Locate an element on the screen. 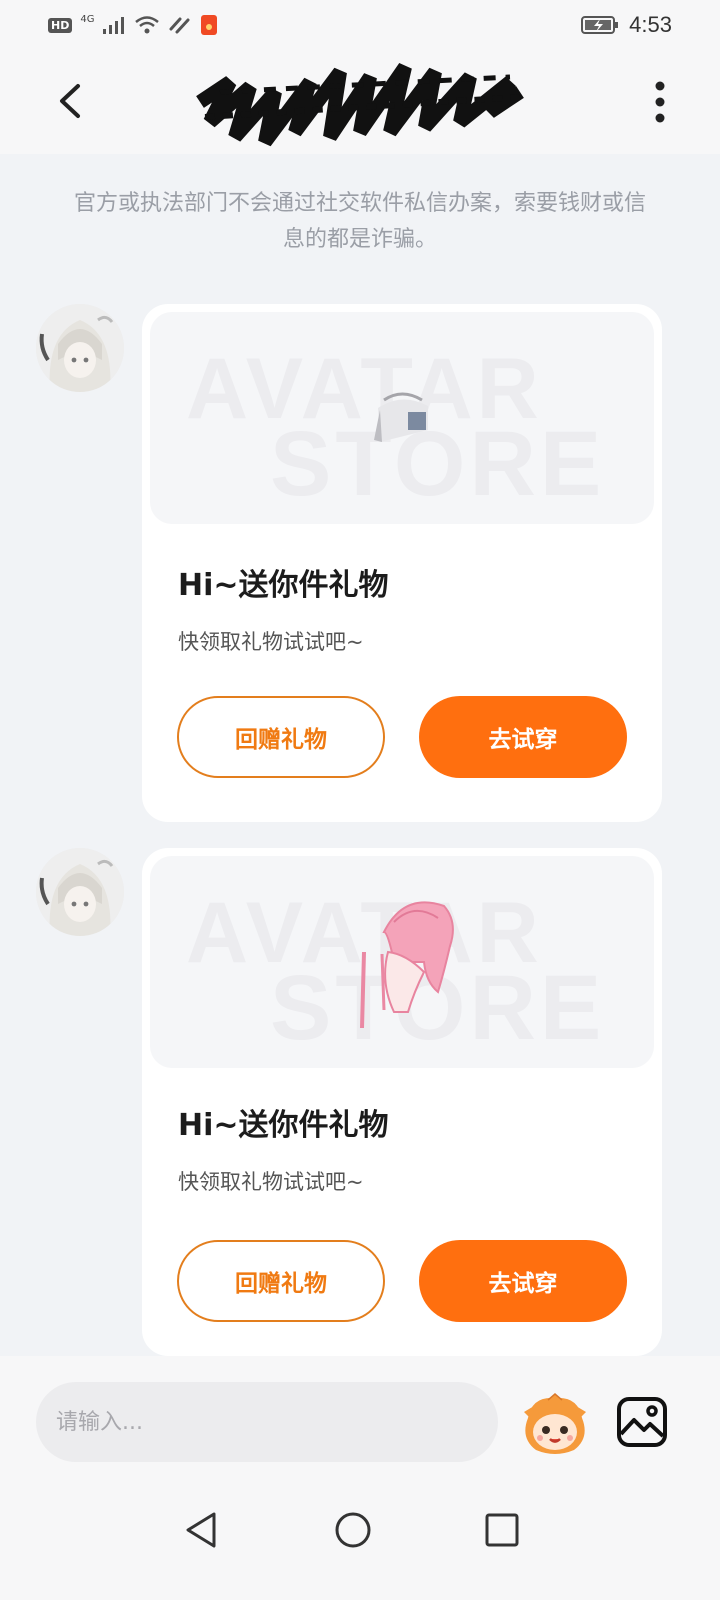  system-nav-bar is located at coordinates (360, 1538).